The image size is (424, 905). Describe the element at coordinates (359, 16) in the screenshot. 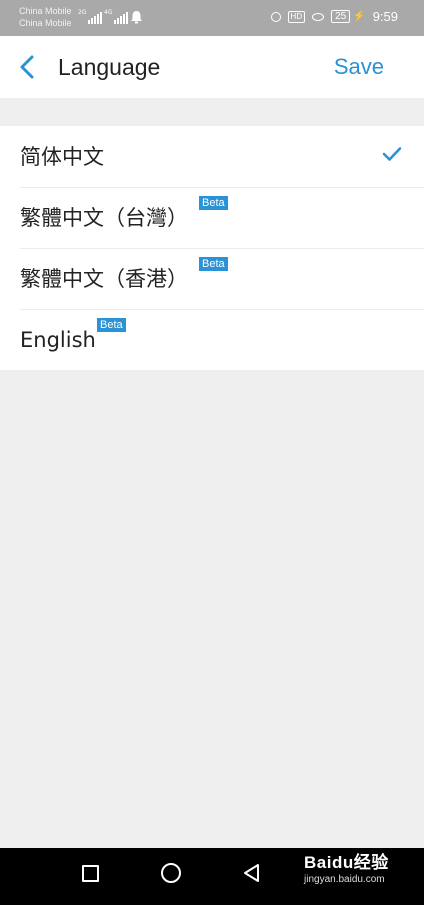

I see `charging-icon: ⚡` at that location.